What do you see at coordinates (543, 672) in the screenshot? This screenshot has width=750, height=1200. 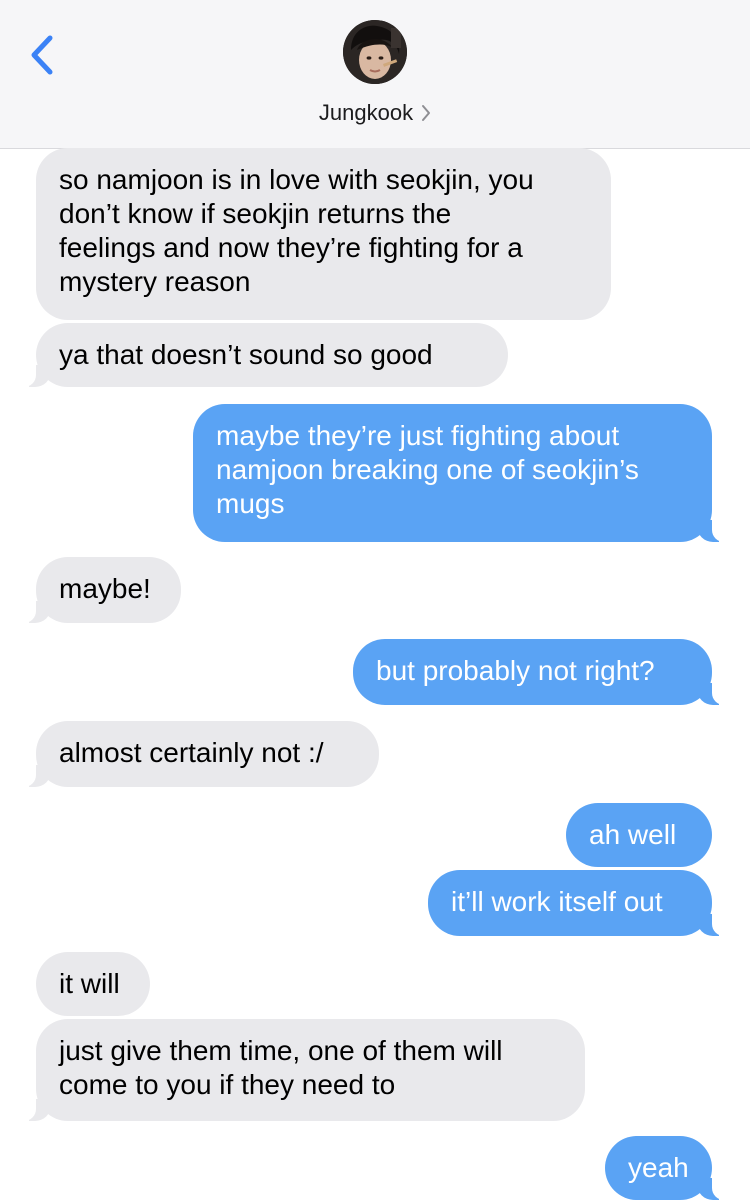 I see `outgoing-message: but probably not right?` at bounding box center [543, 672].